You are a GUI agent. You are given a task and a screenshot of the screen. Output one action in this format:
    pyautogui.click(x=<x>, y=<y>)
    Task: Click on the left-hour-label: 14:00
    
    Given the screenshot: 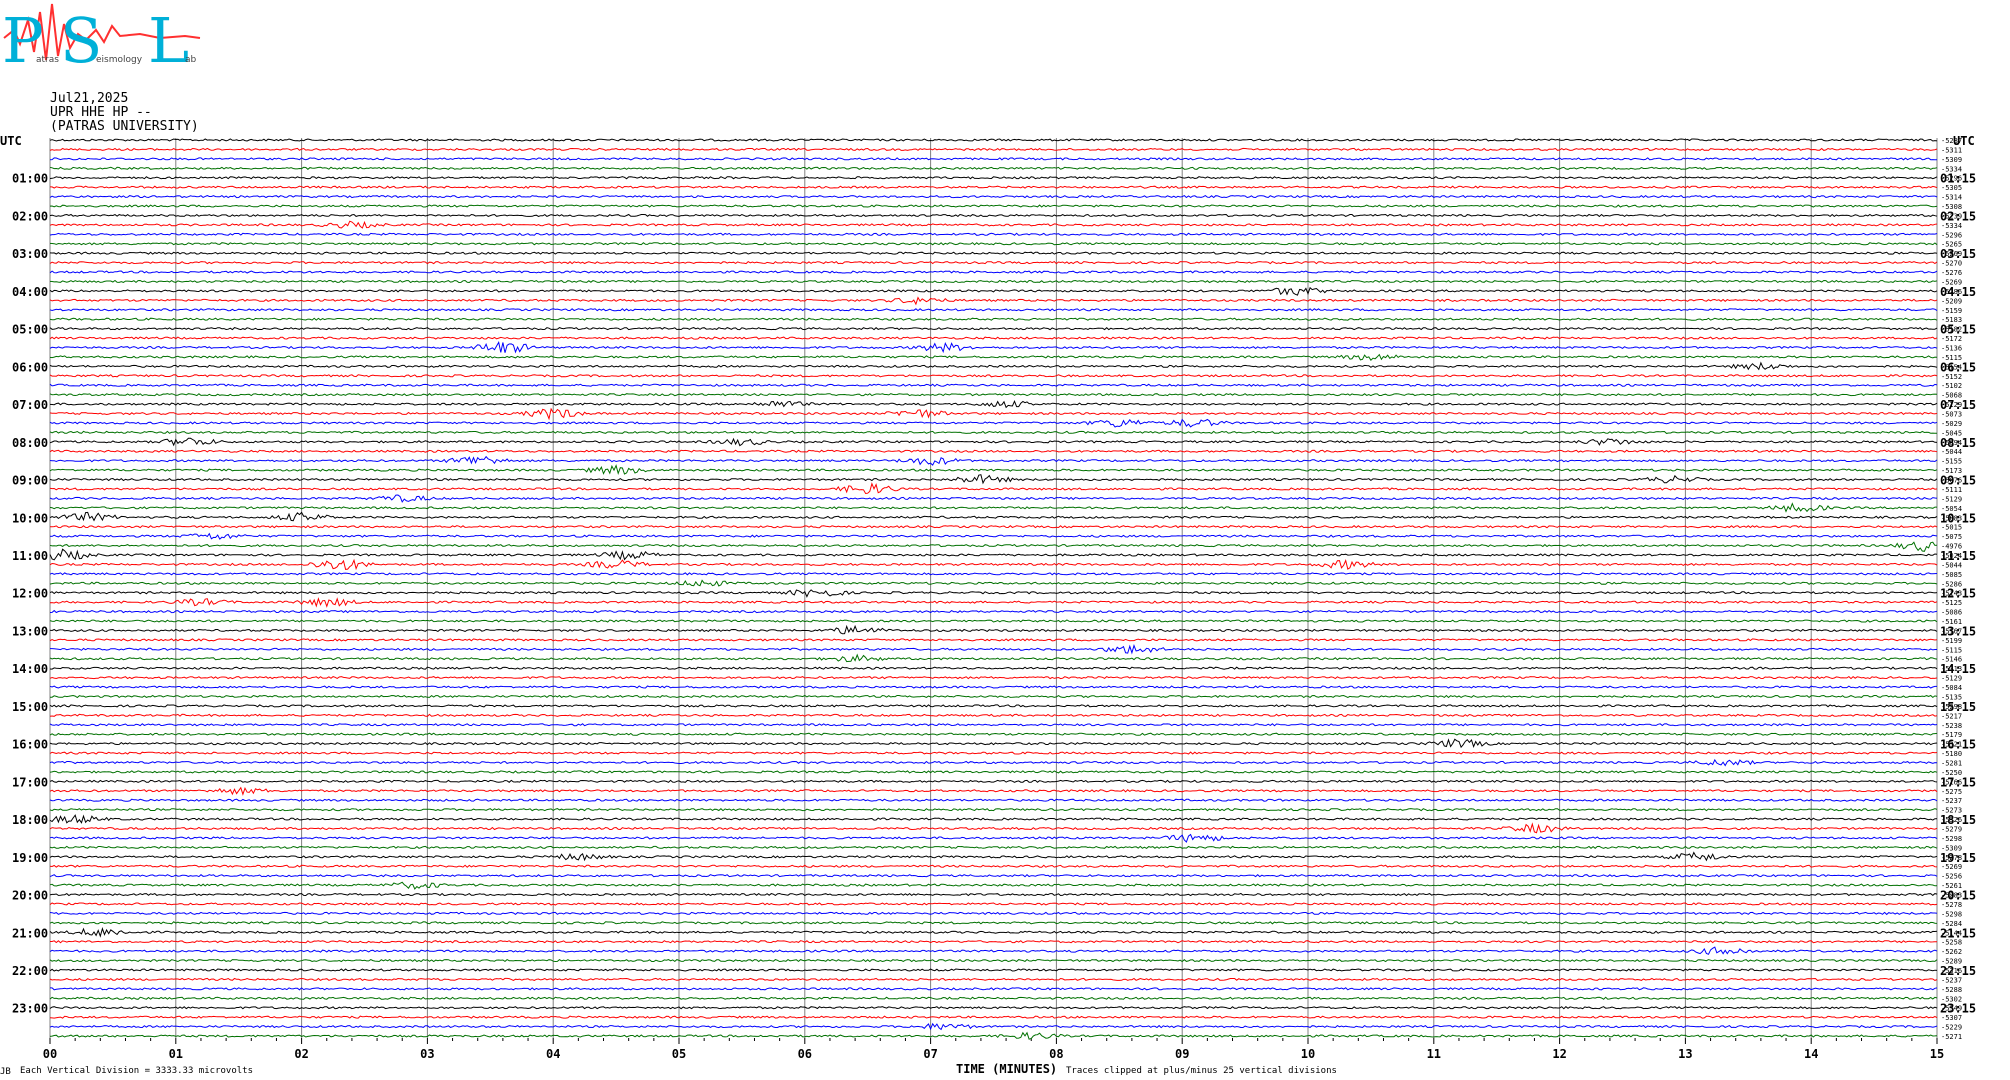 What is the action you would take?
    pyautogui.click(x=30, y=669)
    